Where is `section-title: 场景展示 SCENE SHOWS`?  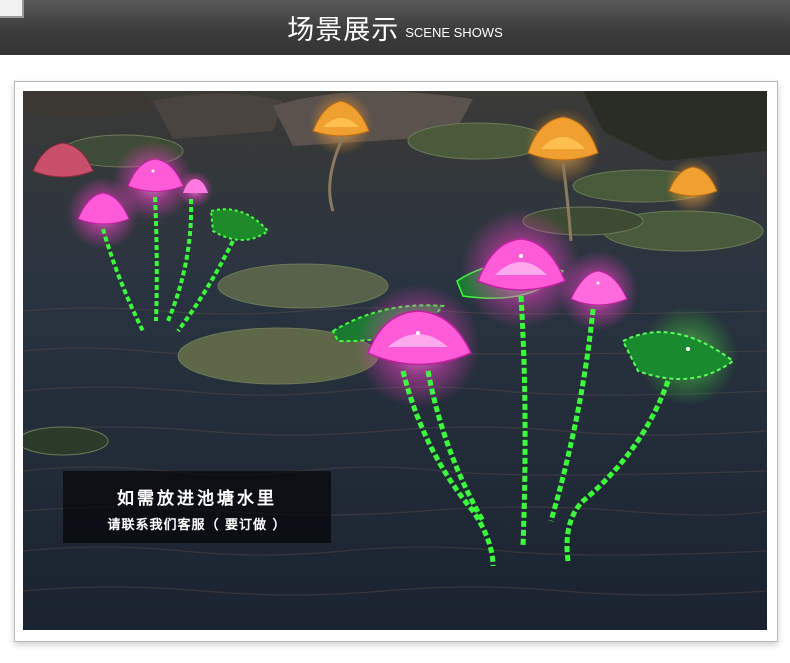 section-title: 场景展示 SCENE SHOWS is located at coordinates (395, 27).